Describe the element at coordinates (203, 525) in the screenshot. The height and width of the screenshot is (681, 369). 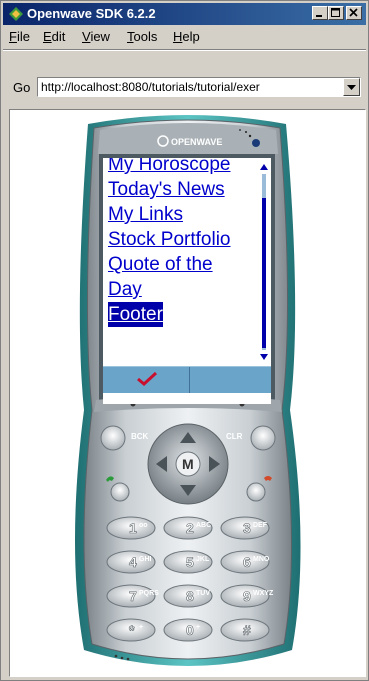
I see `keypad-key-letters: ABC` at that location.